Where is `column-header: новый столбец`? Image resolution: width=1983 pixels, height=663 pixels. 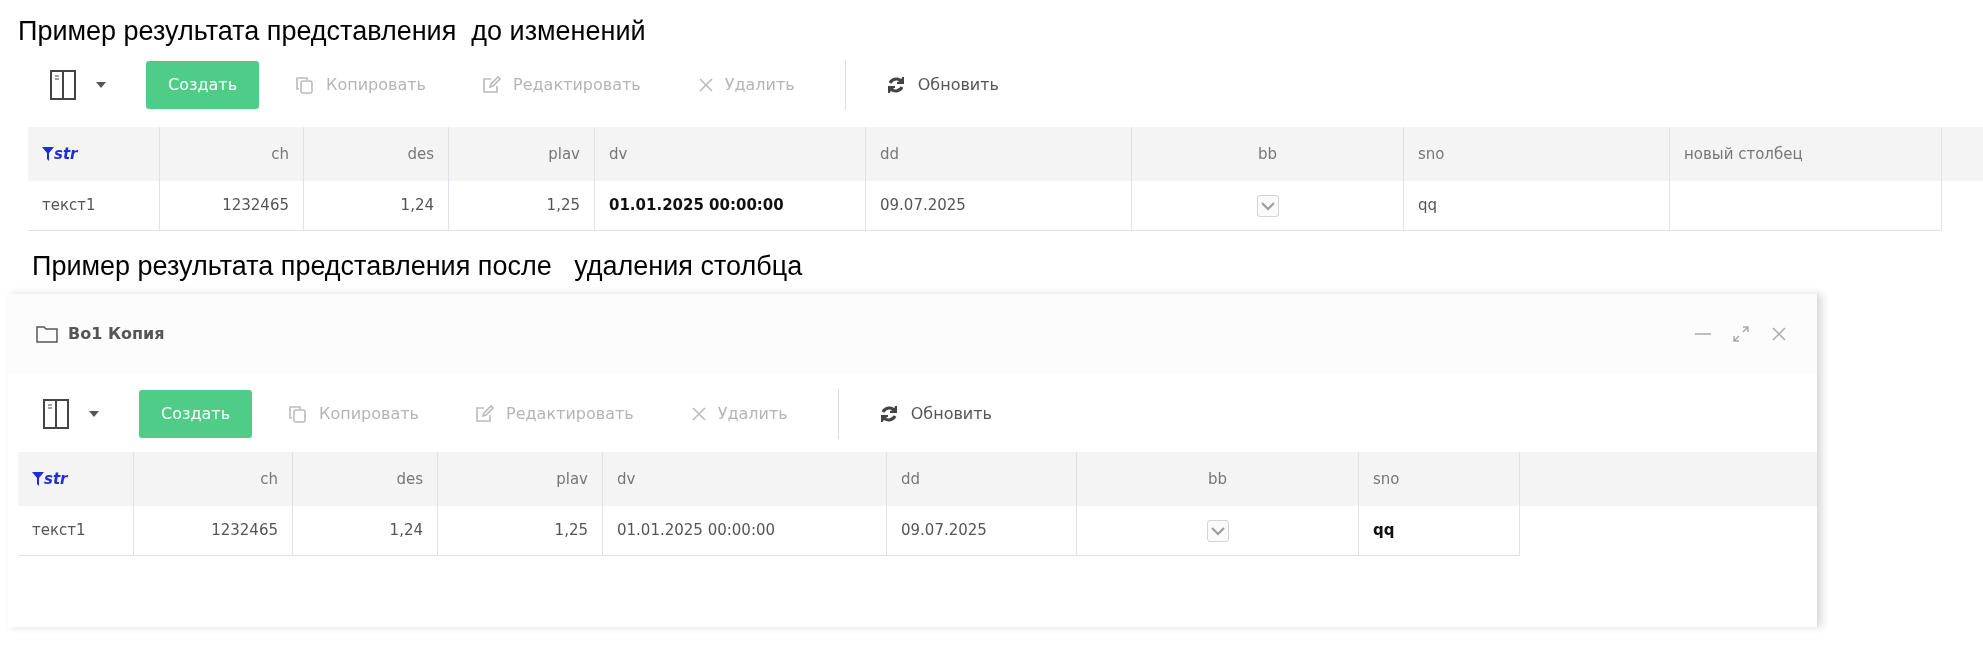 column-header: новый столбец is located at coordinates (1806, 154).